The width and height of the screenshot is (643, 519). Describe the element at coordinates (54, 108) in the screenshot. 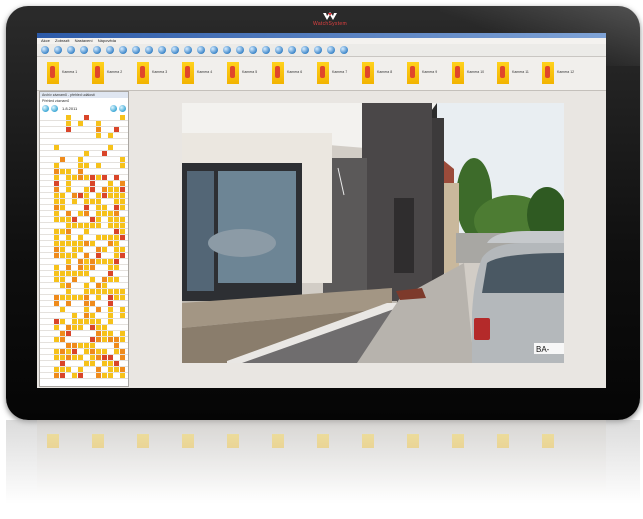

I see `prev-hour-icon` at that location.